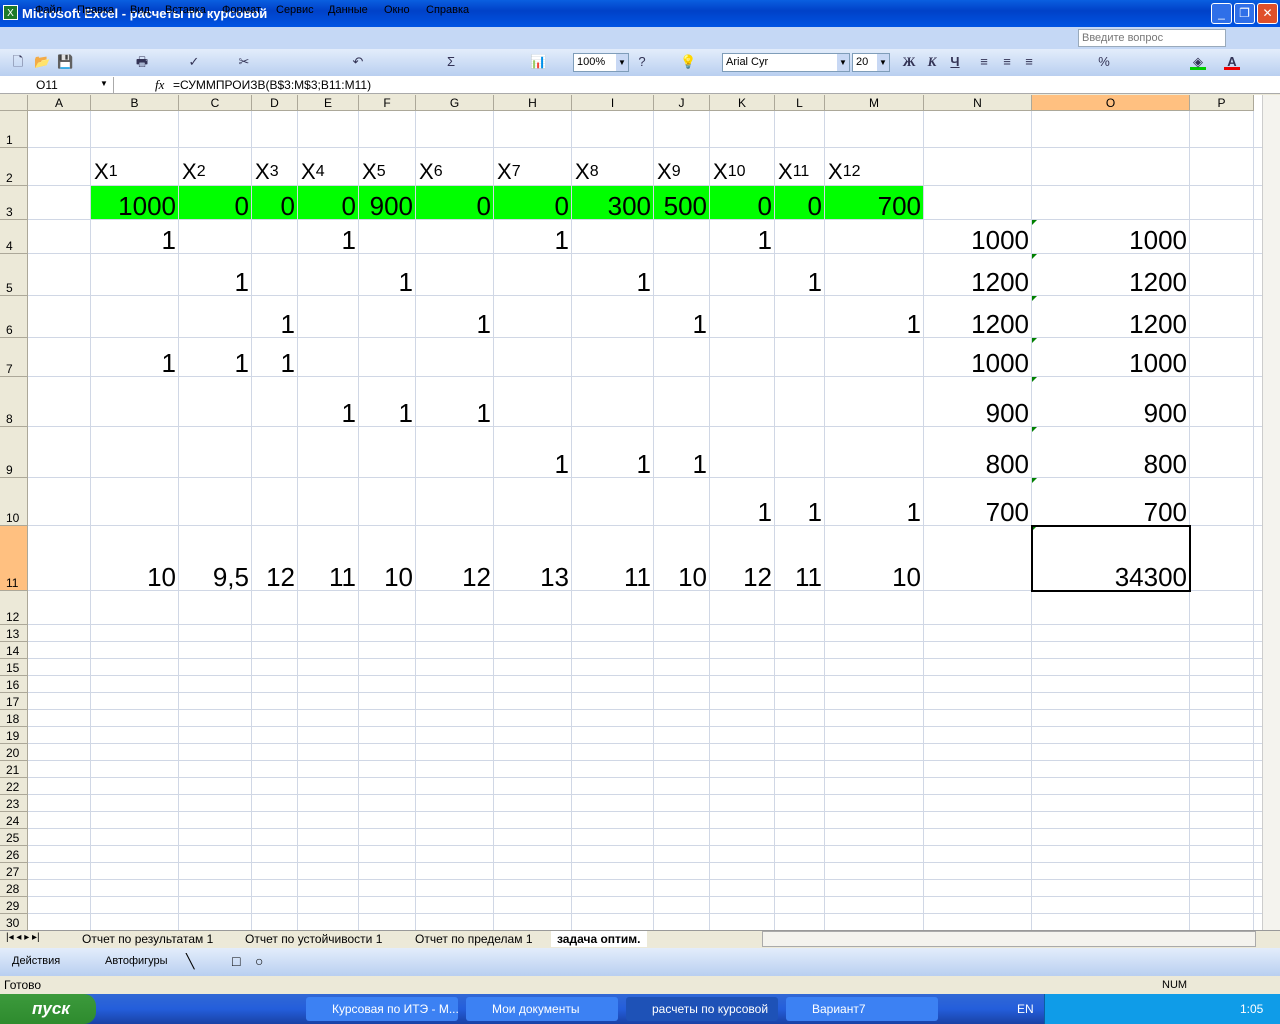  Describe the element at coordinates (978, 317) in the screenshot. I see `cell-N6: 1200` at that location.